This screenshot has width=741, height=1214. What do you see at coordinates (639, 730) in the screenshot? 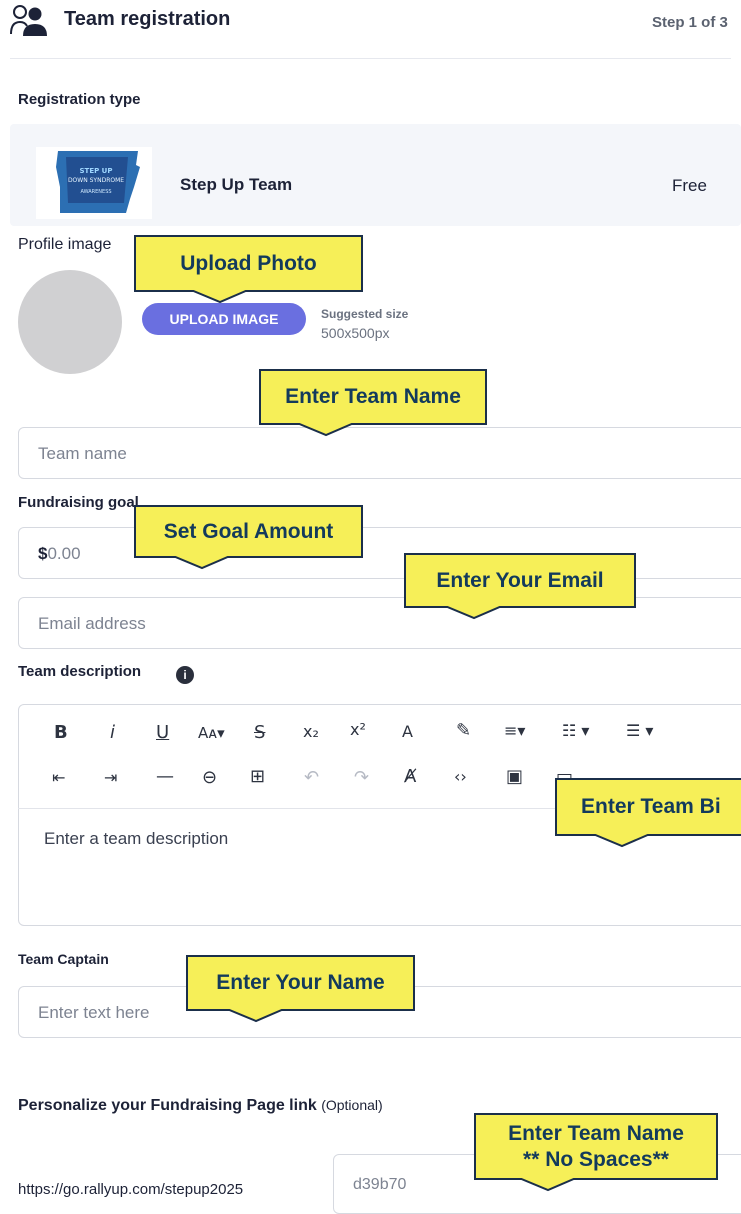
I see `unordered-list-icon: ☰ ▾` at bounding box center [639, 730].